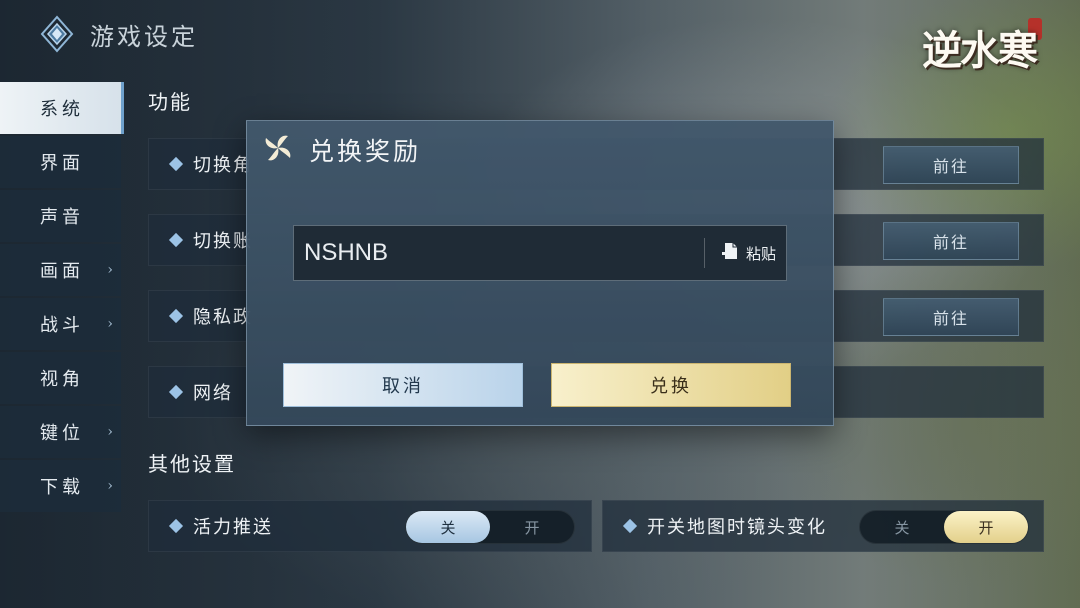 Image resolution: width=1080 pixels, height=608 pixels. I want to click on dialog-header: 兑换奖励, so click(540, 150).